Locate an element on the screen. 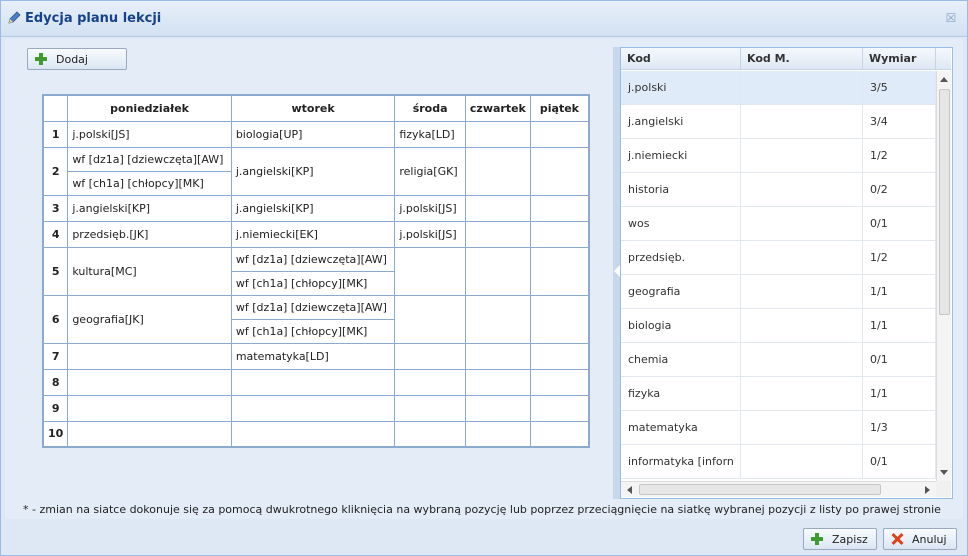 The height and width of the screenshot is (556, 968). grid-cell: przedsięb.[JK] is located at coordinates (149, 234).